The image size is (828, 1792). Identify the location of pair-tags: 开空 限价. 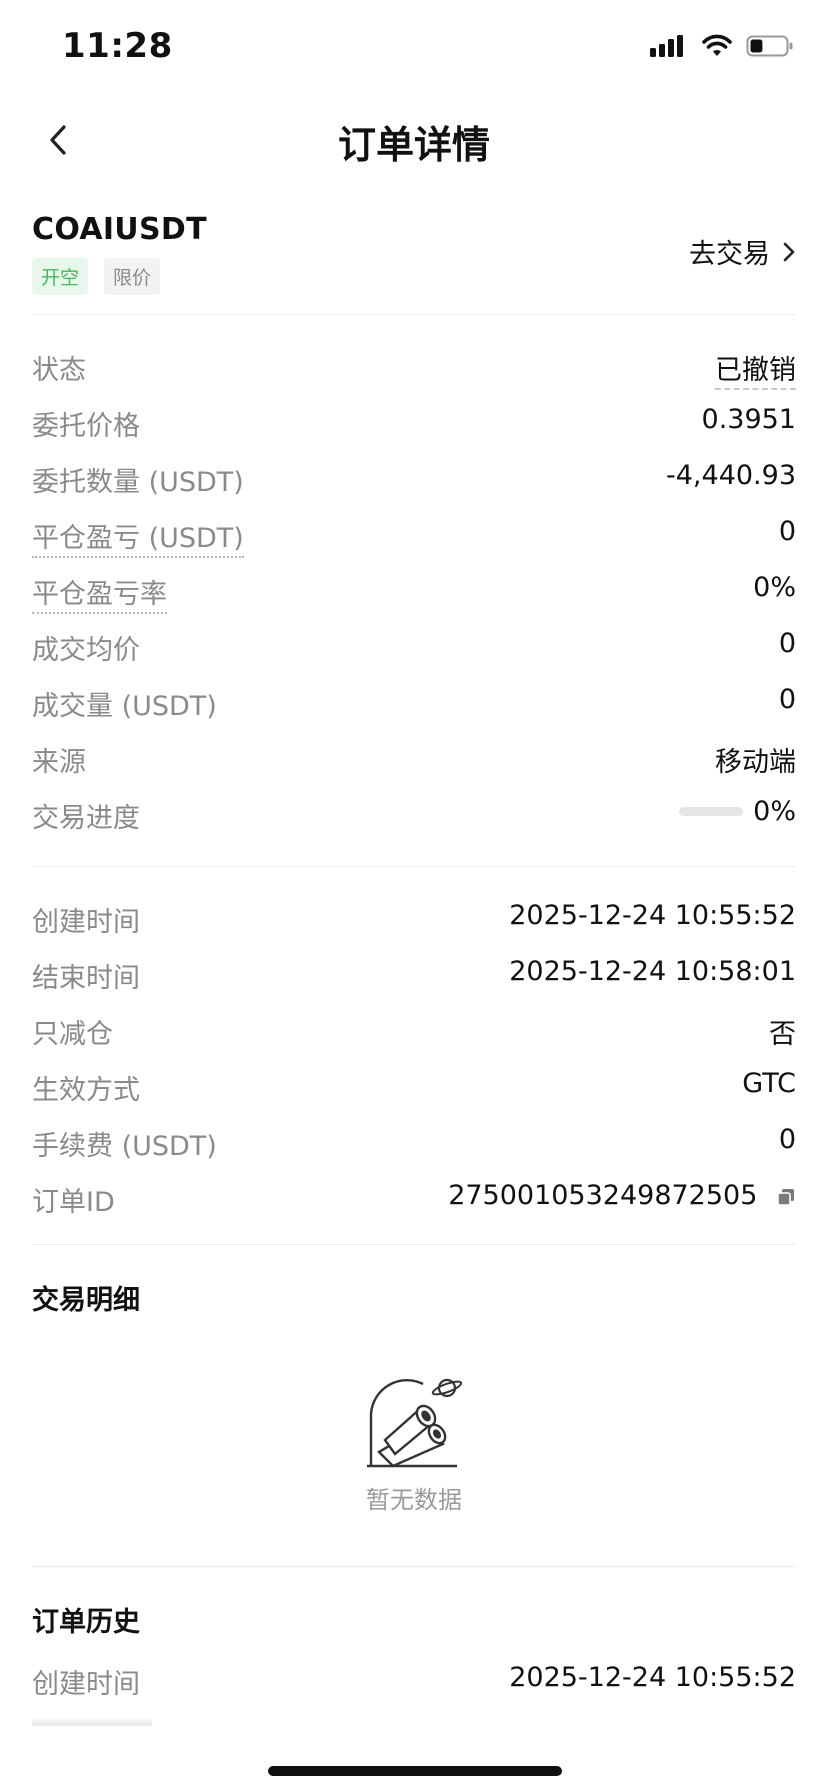
(96, 276).